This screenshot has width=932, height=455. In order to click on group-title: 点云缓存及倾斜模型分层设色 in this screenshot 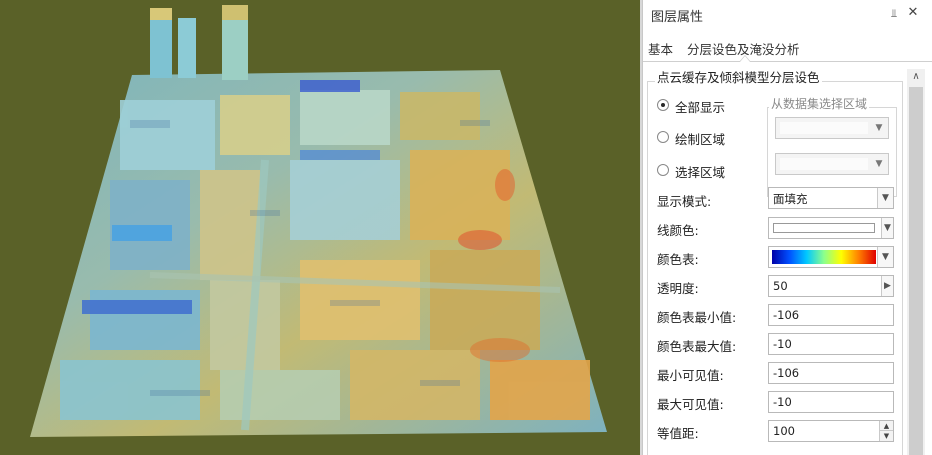, I will do `click(738, 76)`.